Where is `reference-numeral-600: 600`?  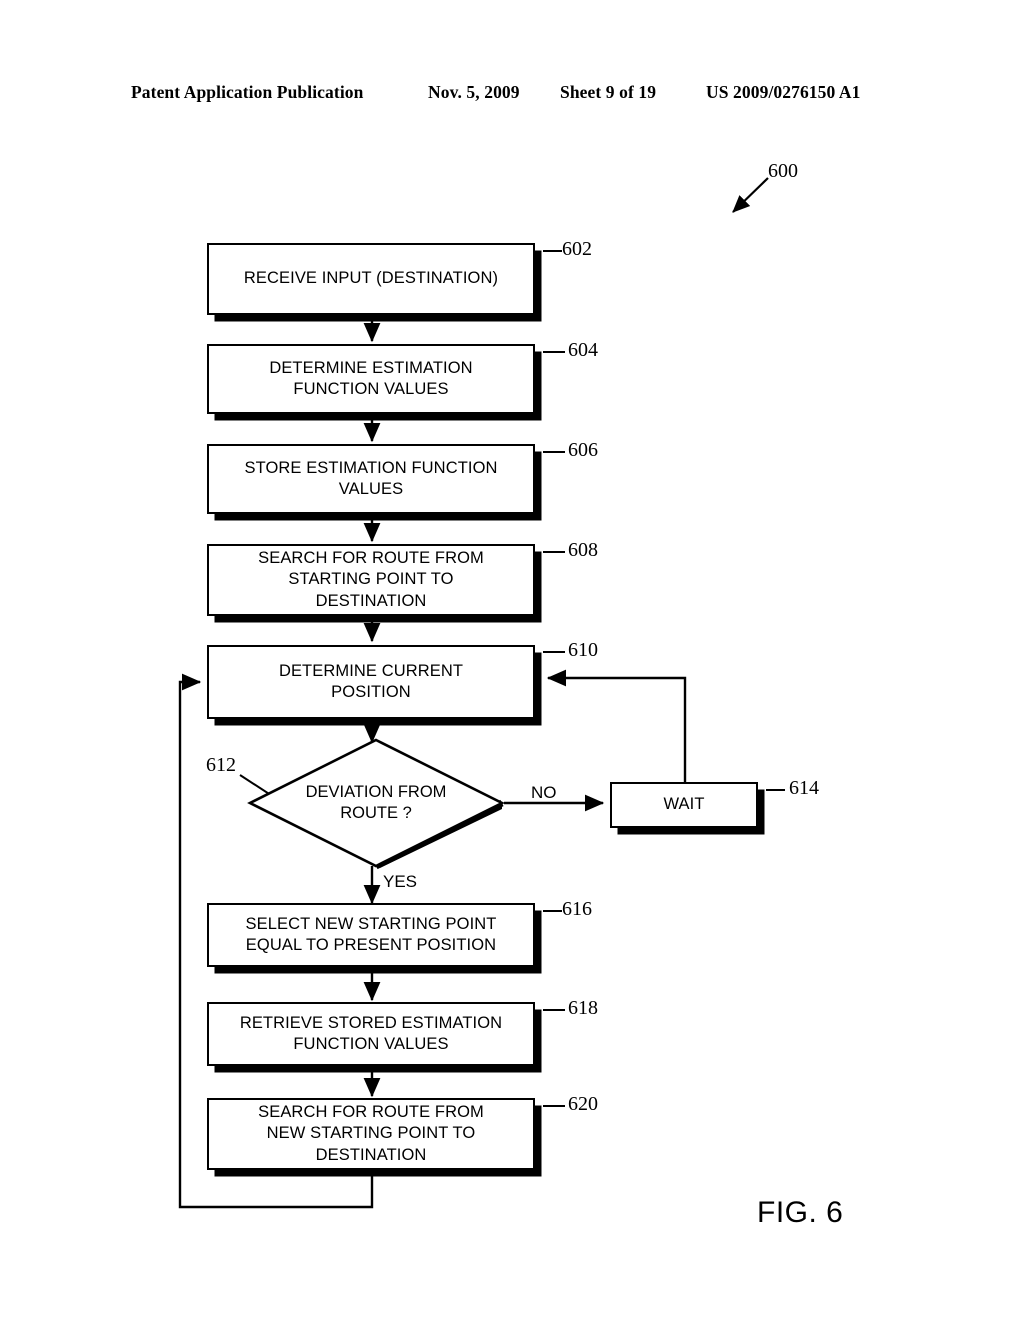
reference-numeral-600: 600 is located at coordinates (783, 171).